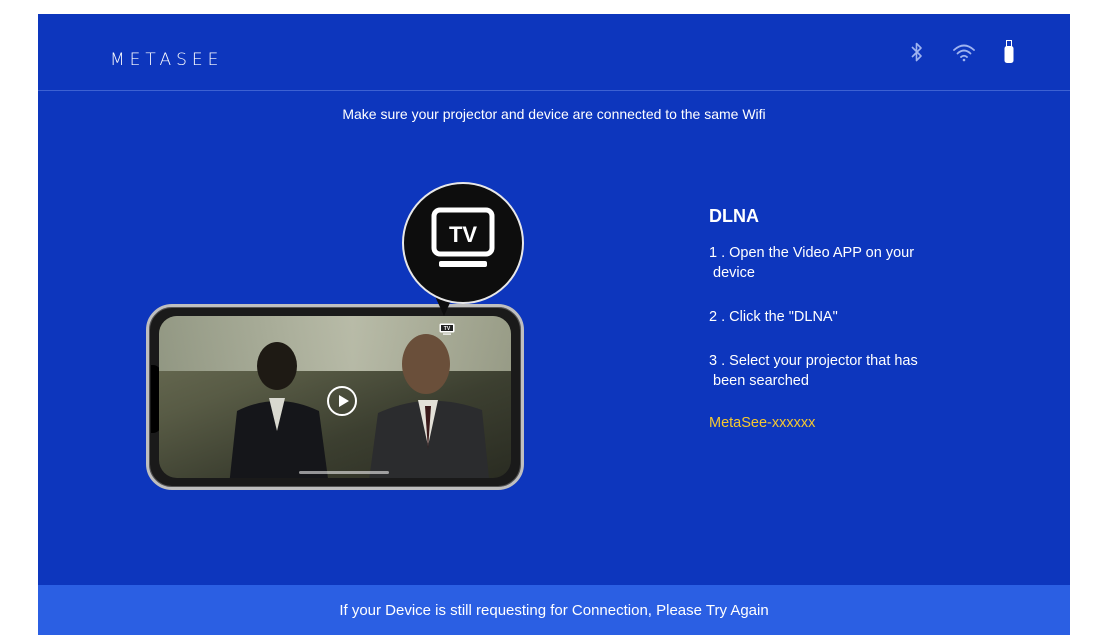 The height and width of the screenshot is (635, 1105). I want to click on top-bar: METASEE, so click(554, 52).